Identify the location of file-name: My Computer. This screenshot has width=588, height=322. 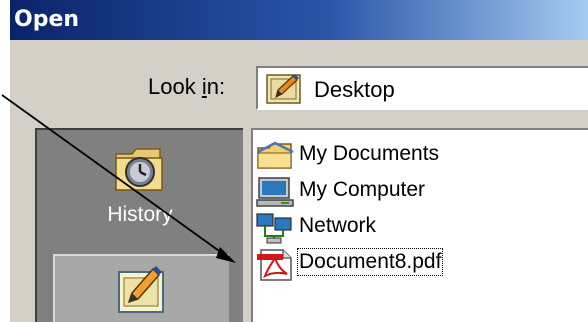
(362, 189).